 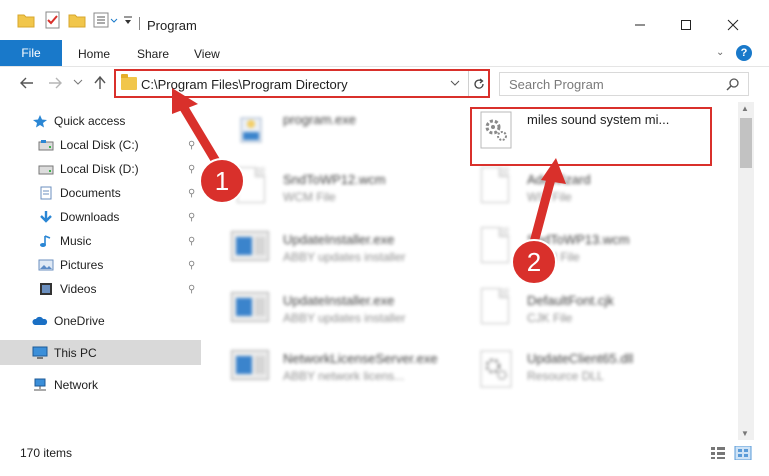 I want to click on search-input: Search Program, so click(x=624, y=84).